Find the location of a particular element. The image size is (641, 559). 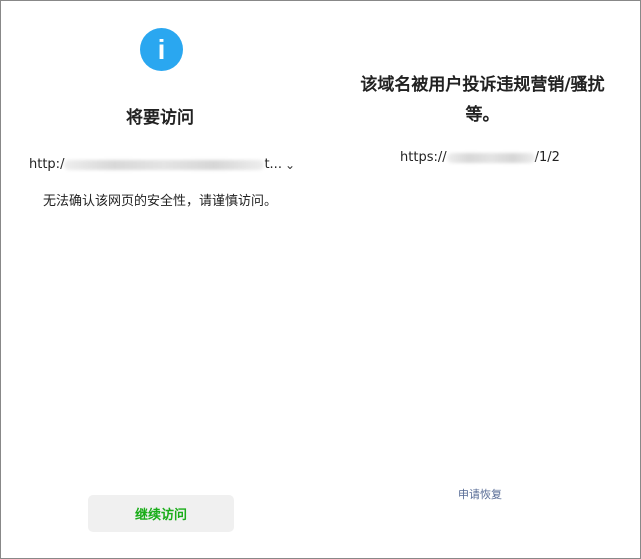

continue-visit-button: 继续访问 is located at coordinates (161, 513).